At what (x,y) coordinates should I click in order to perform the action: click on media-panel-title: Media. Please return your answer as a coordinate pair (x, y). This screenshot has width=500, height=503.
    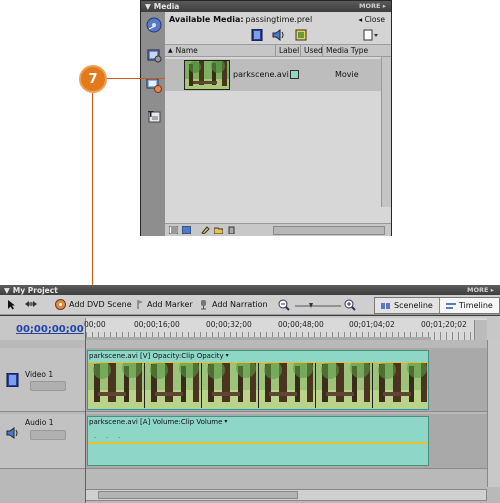
    Looking at the image, I should click on (166, 6).